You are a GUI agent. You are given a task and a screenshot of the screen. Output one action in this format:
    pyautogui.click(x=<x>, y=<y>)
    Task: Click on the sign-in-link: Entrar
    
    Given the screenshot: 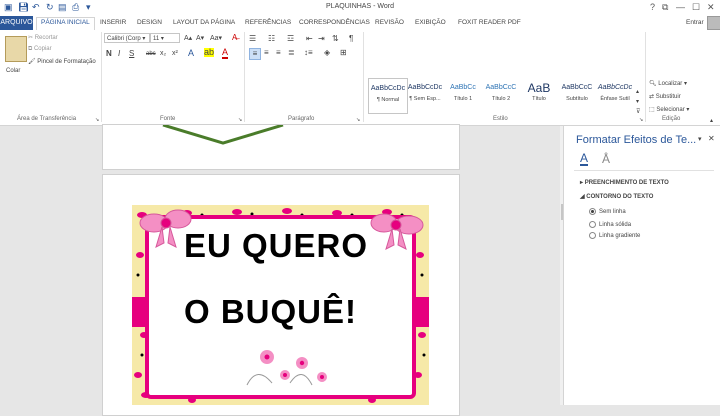 What is the action you would take?
    pyautogui.click(x=695, y=24)
    